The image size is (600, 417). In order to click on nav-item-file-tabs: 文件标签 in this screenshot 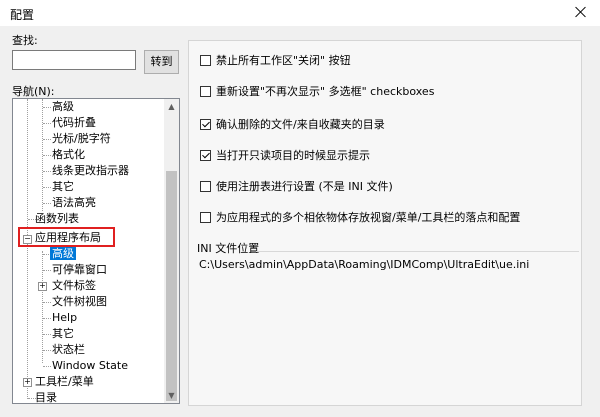, I will do `click(74, 286)`.